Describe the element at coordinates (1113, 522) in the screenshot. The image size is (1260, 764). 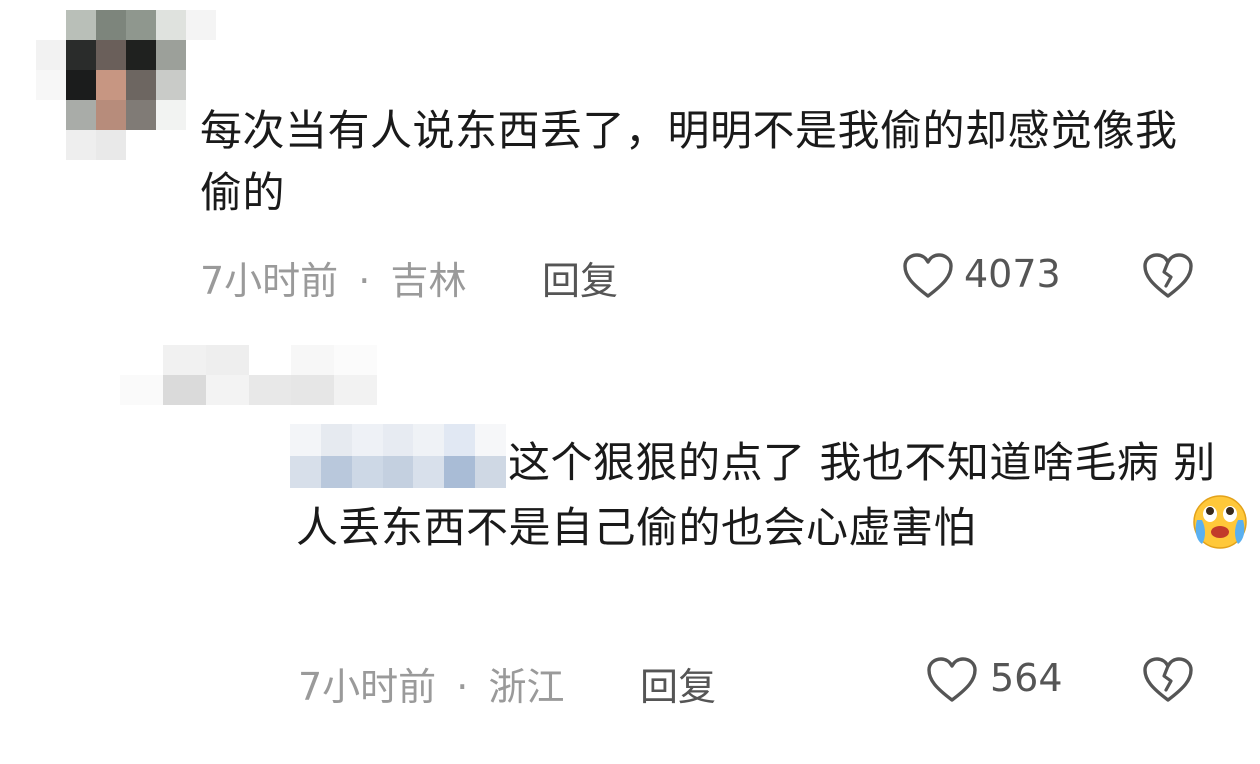
I see `crying-face-emoji` at that location.